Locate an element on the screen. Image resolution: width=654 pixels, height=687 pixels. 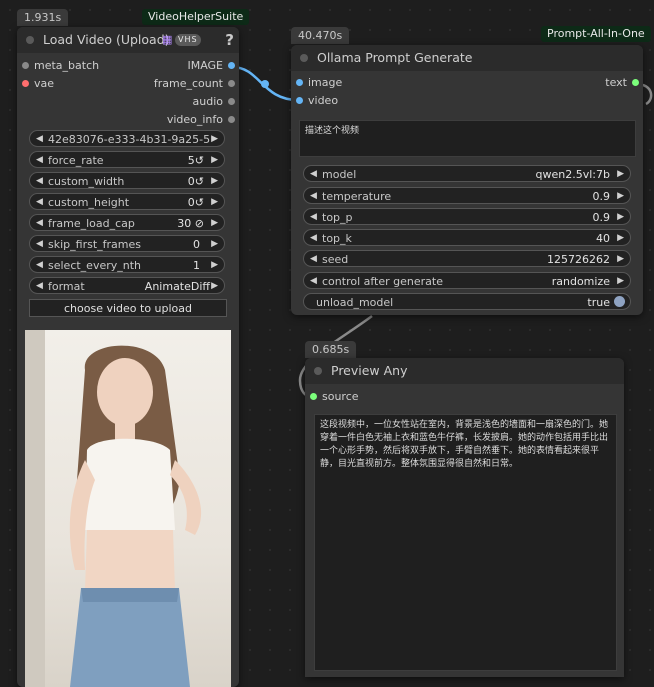
unload-model-value: true is located at coordinates (598, 302).